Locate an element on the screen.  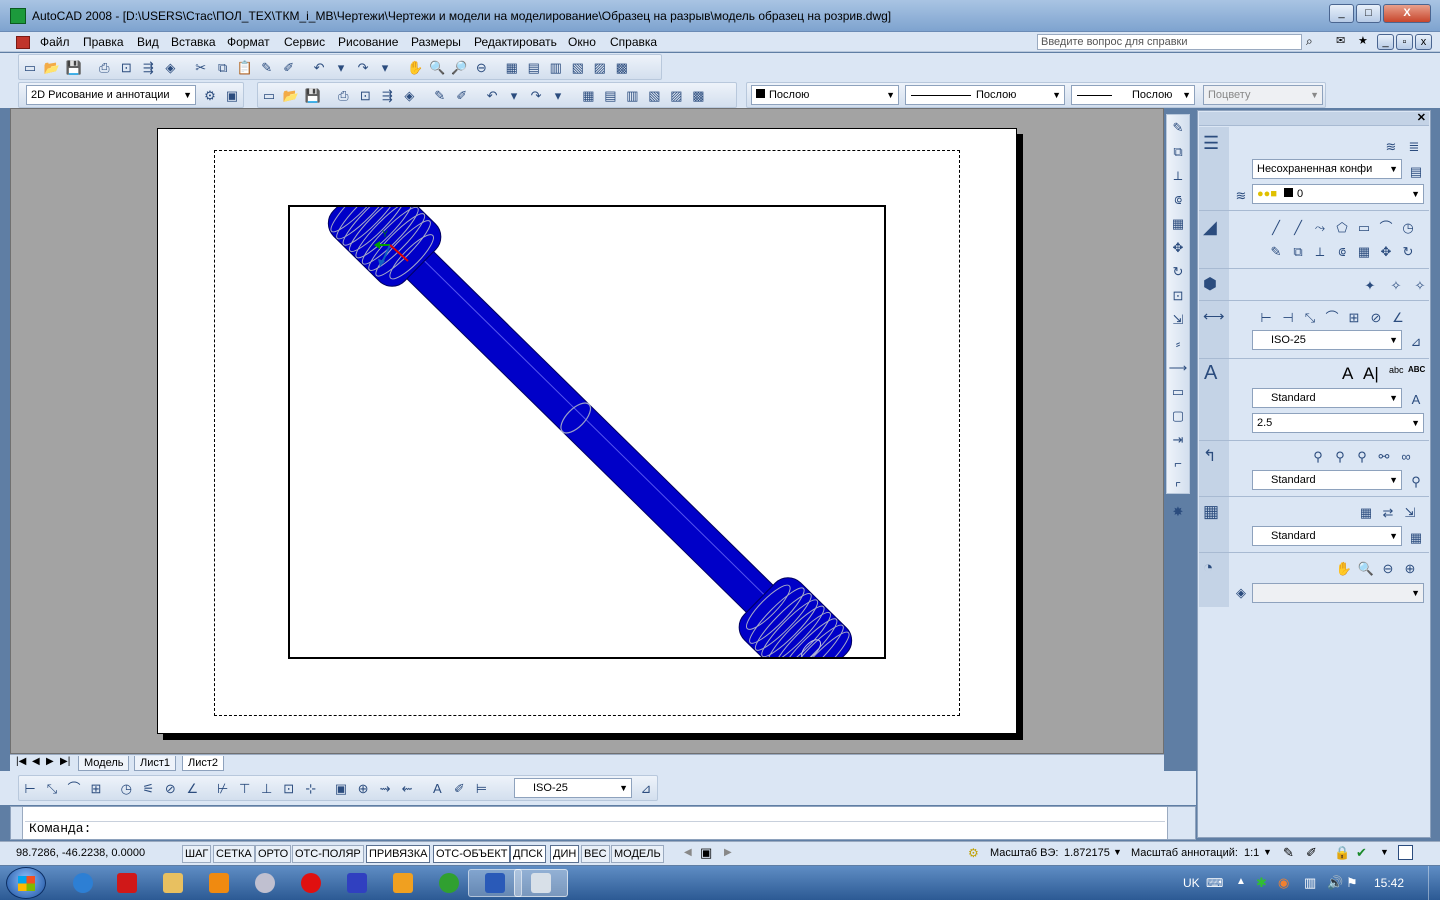
ordinate-icon: ⊞ is located at coordinates (96, 788).